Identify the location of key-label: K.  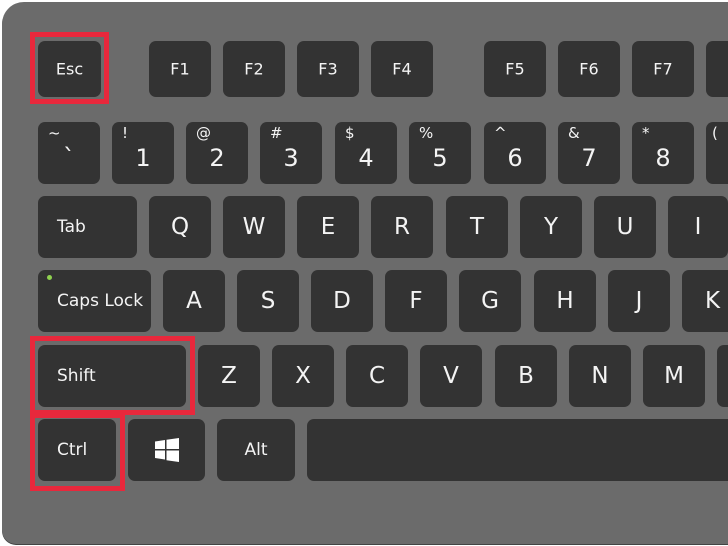
(713, 301).